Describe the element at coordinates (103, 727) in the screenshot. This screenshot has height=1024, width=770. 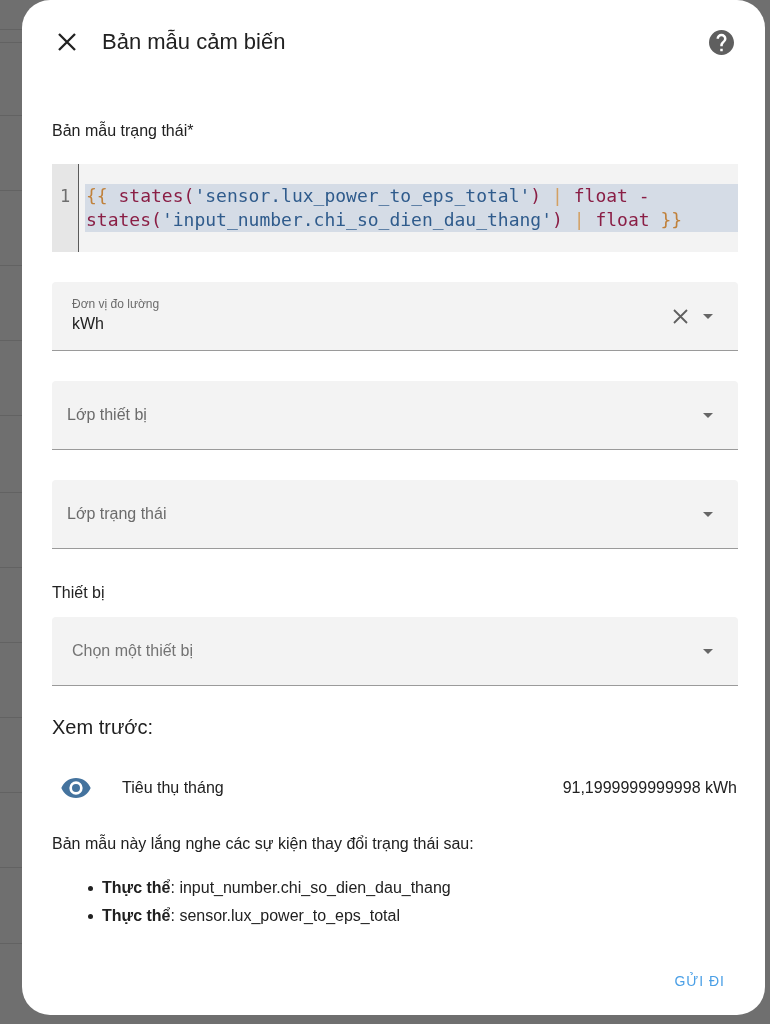
I see `preview-heading: Xem trước:` at that location.